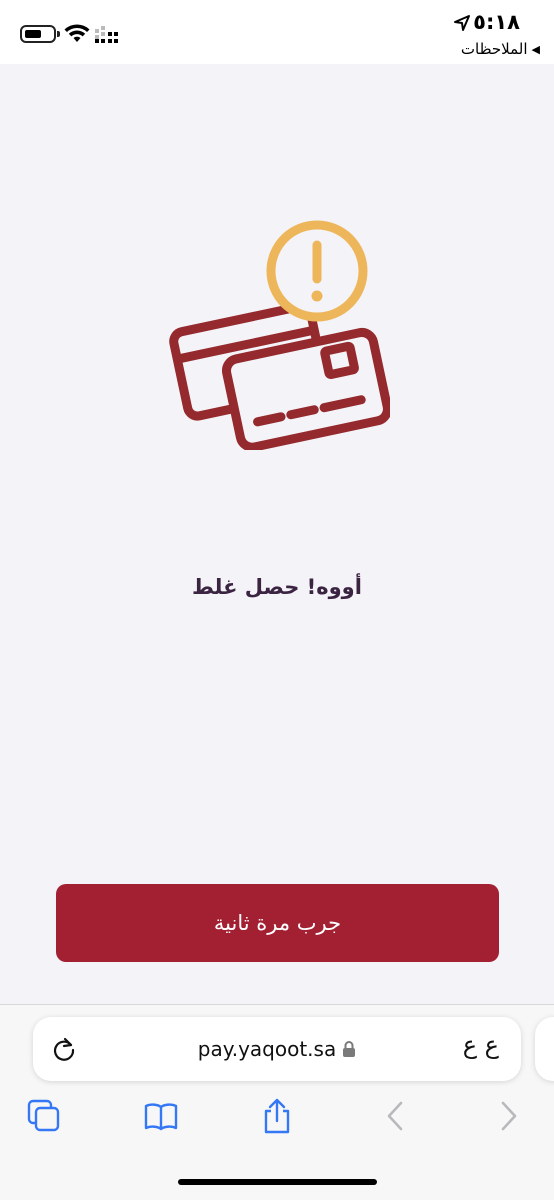 This screenshot has width=554, height=1200. What do you see at coordinates (535, 49) in the screenshot?
I see `back-triangle-icon: ◀` at bounding box center [535, 49].